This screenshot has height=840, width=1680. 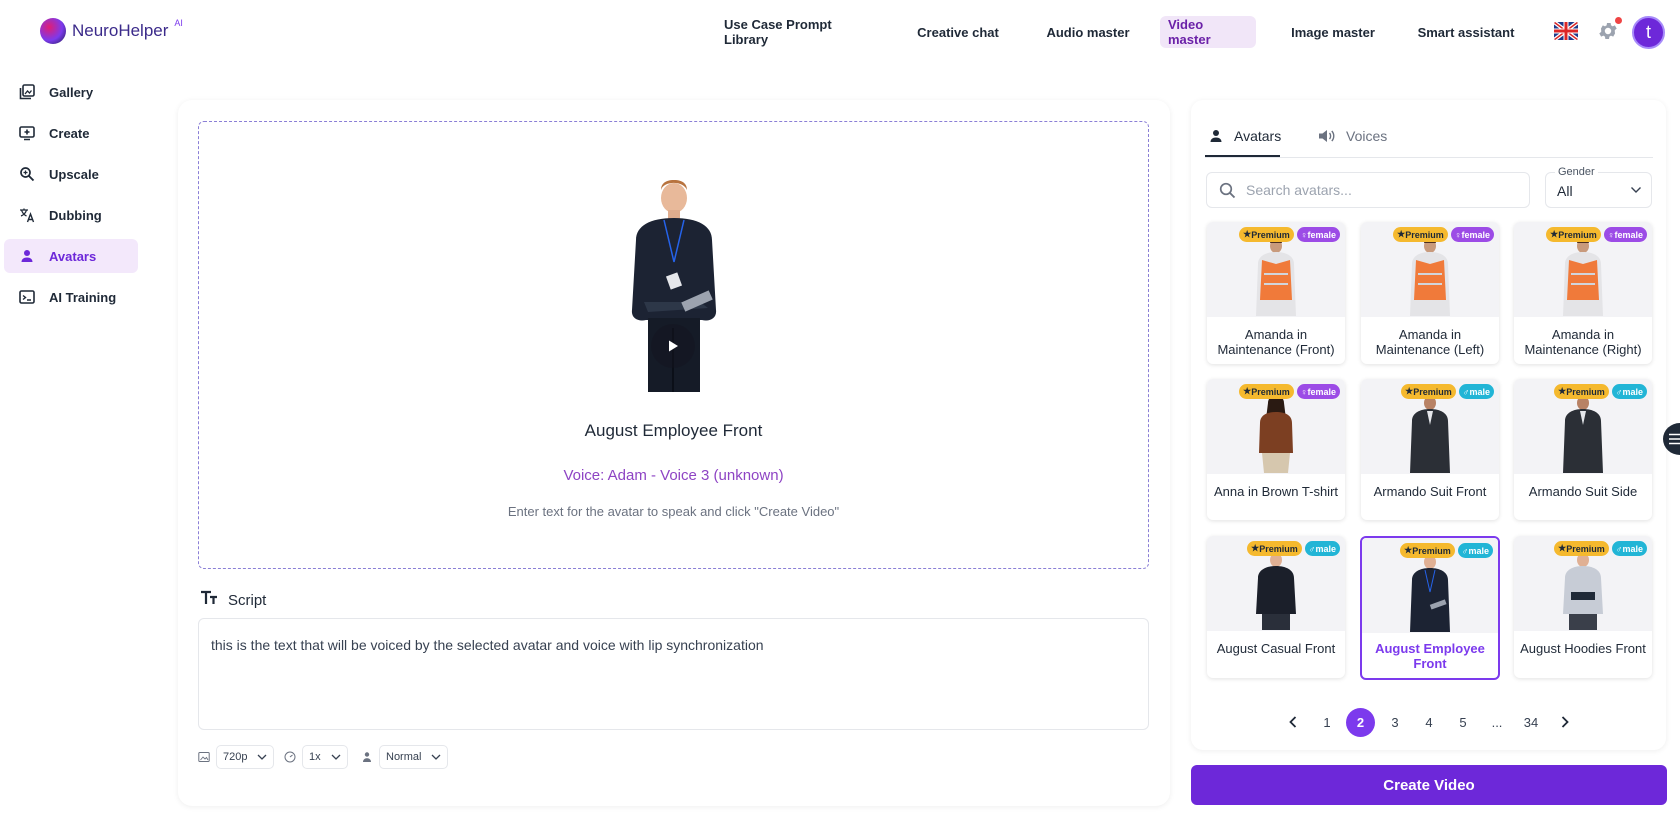 I want to click on nav-image-master: Image master, so click(x=1333, y=32).